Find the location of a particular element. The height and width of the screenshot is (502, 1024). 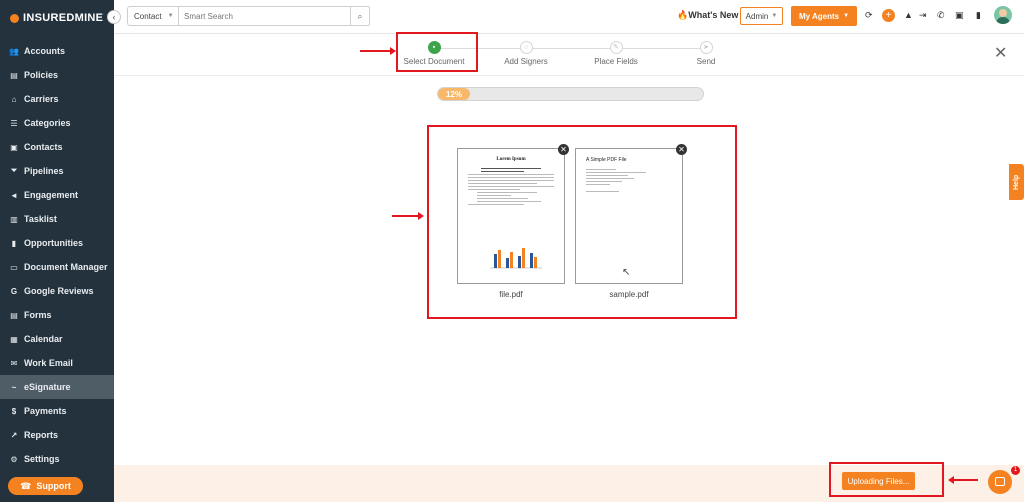

sidebar-item-tasklist: ▥ Tasklist is located at coordinates (57, 219).